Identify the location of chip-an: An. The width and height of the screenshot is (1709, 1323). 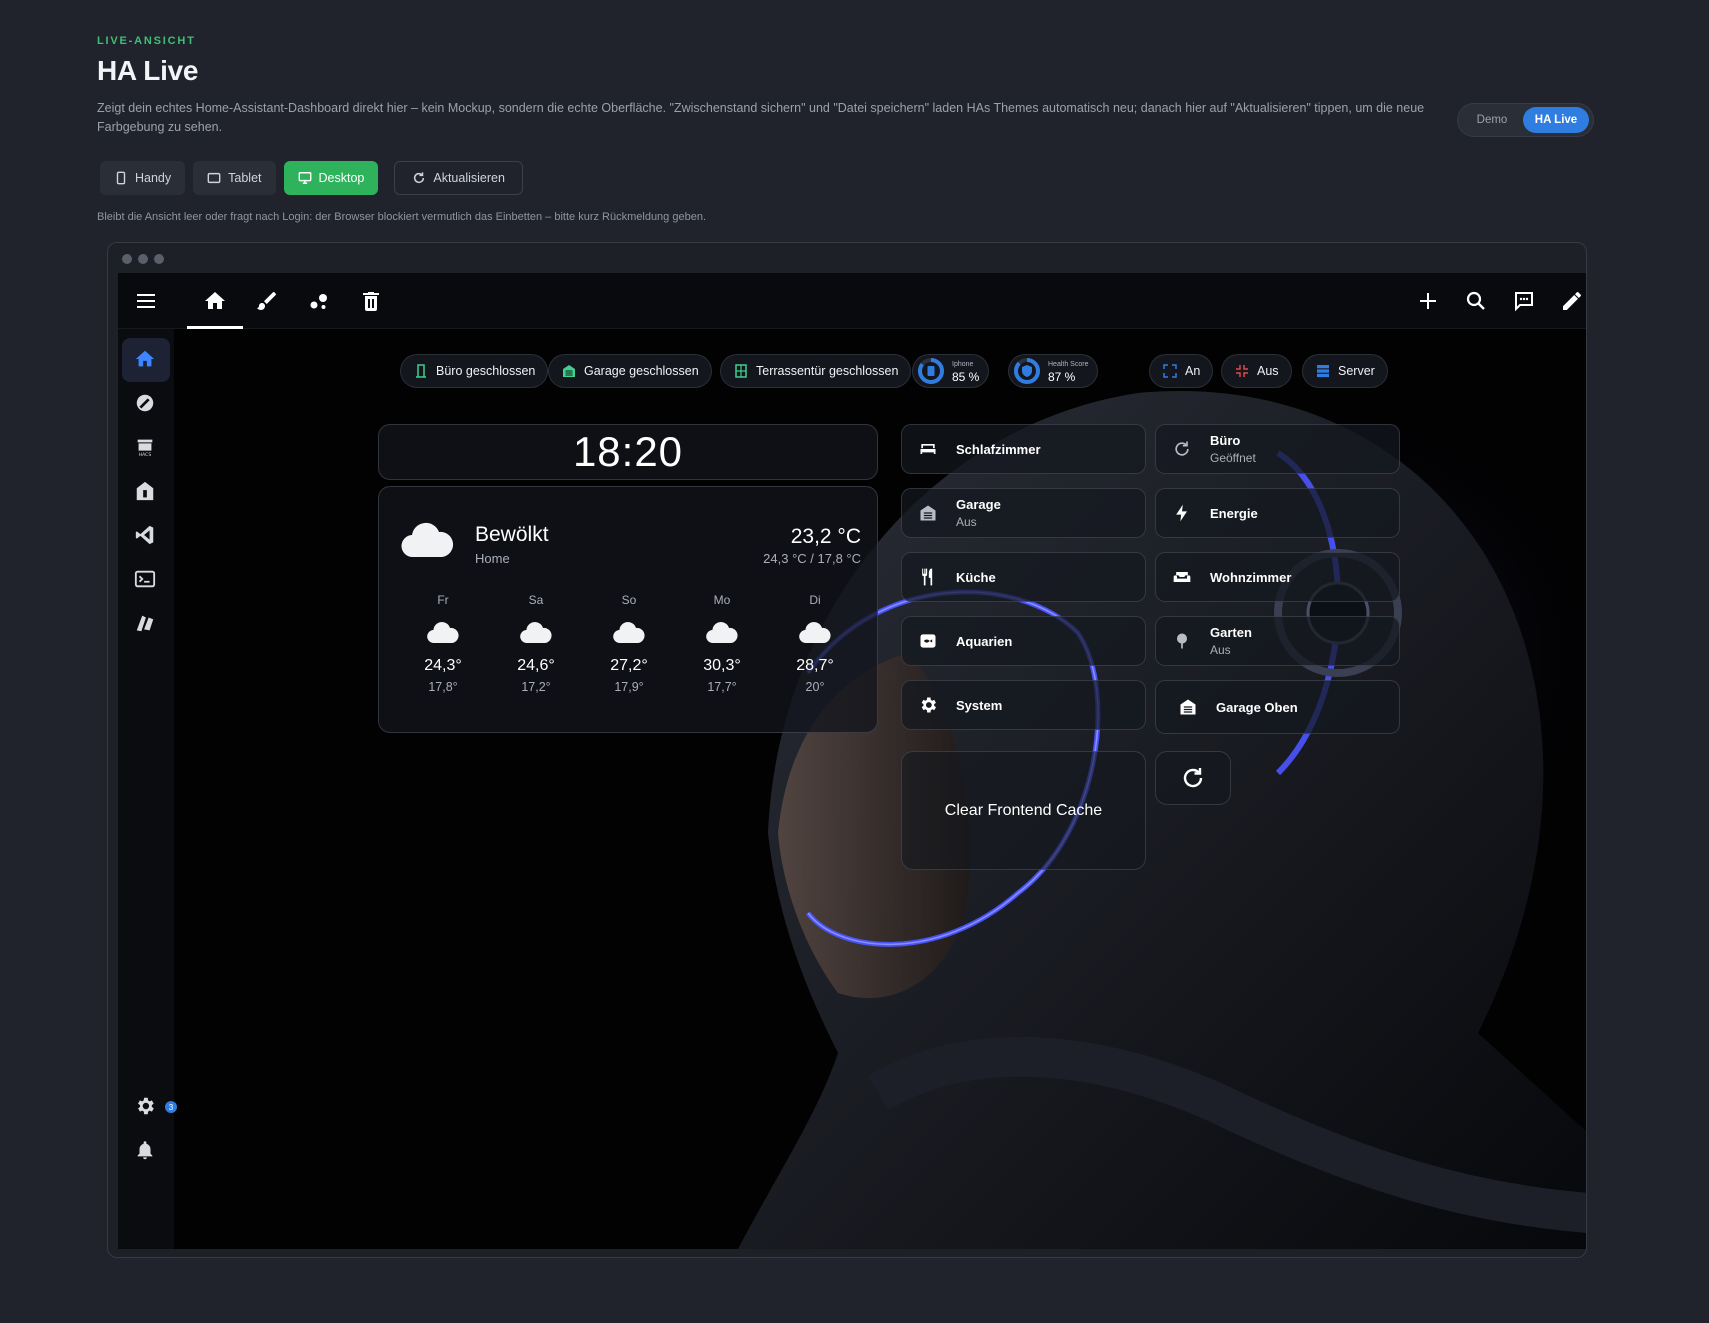
(1181, 371).